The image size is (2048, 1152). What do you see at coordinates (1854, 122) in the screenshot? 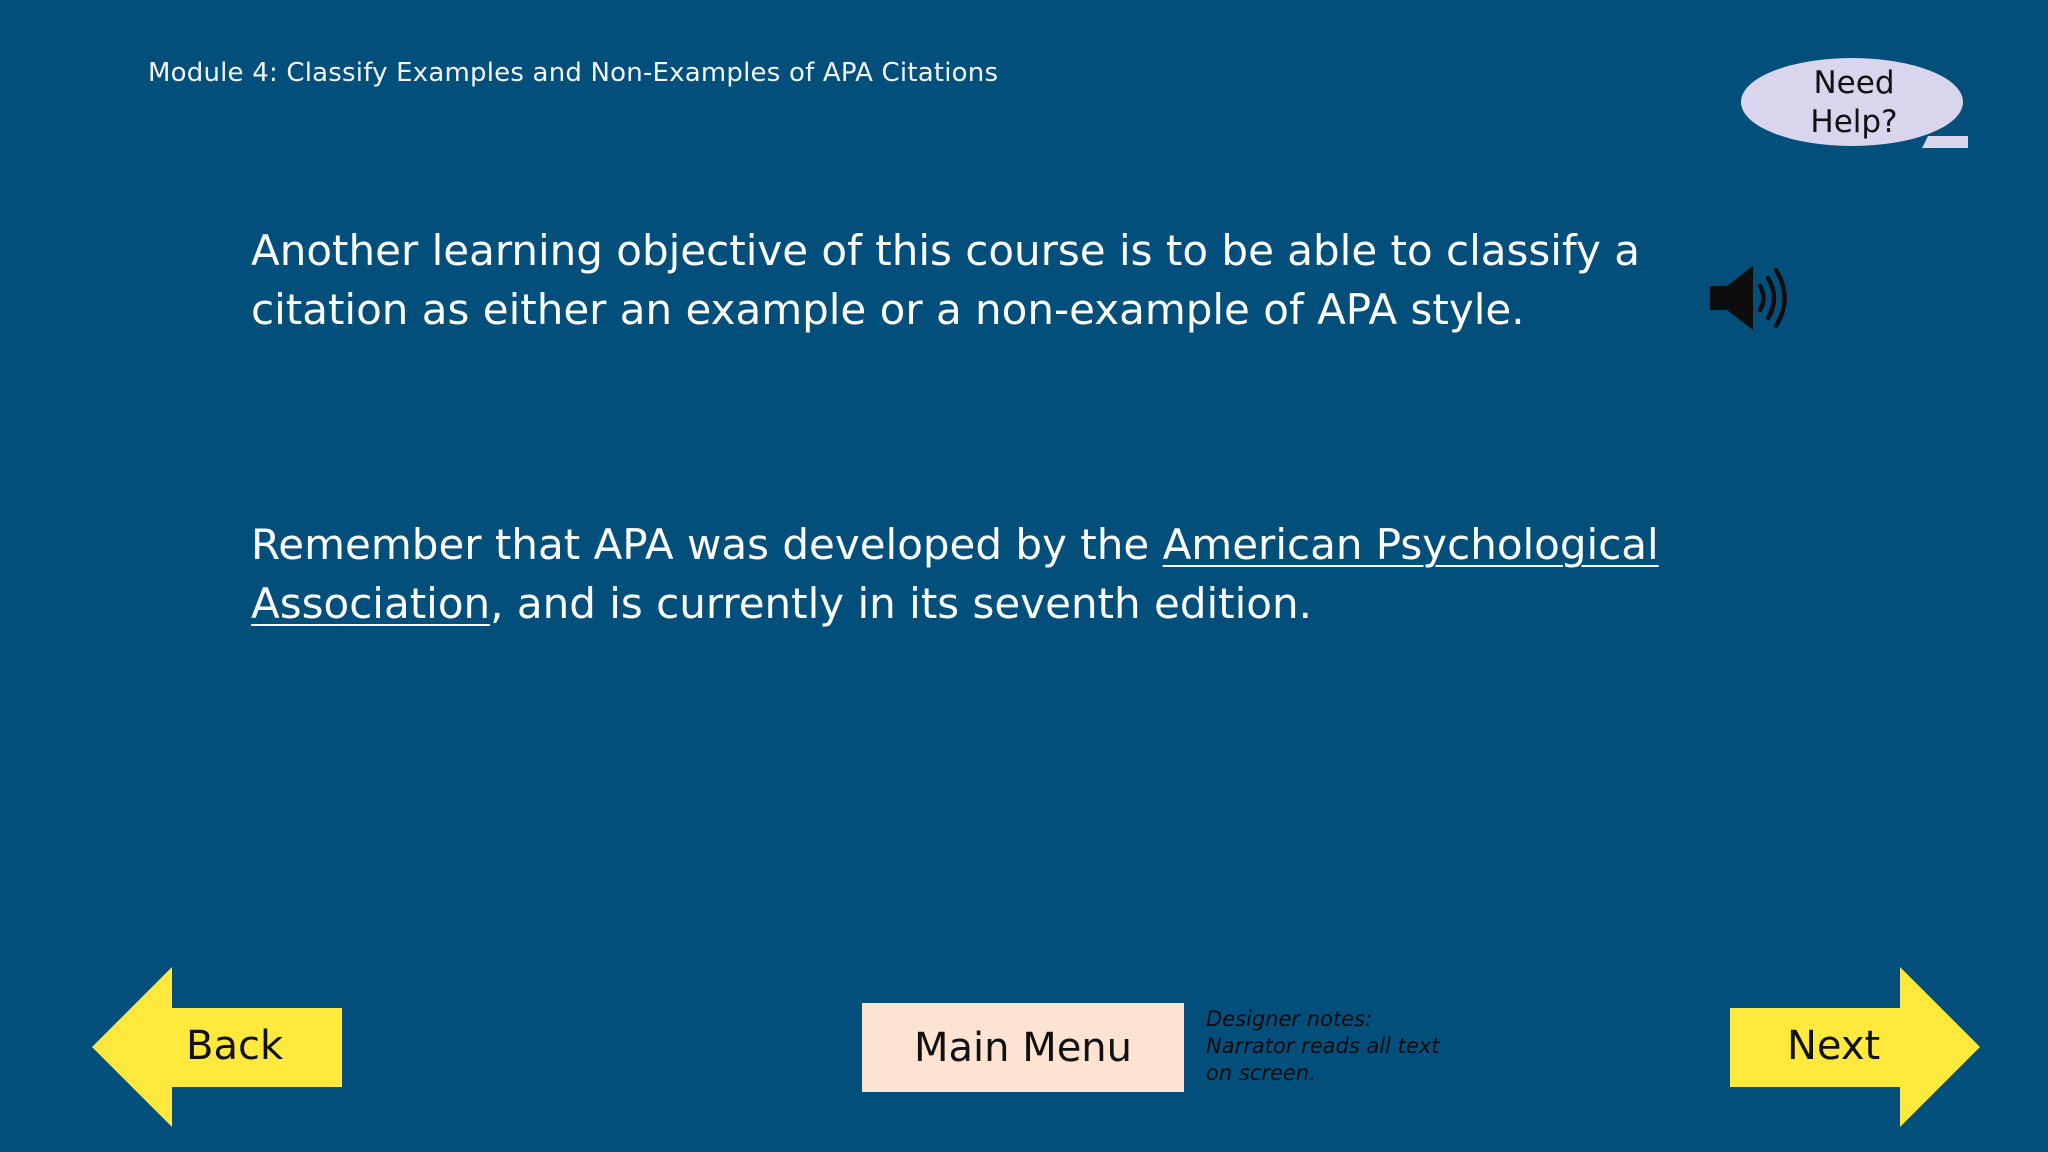
I see `need-help-line-2: Help?` at bounding box center [1854, 122].